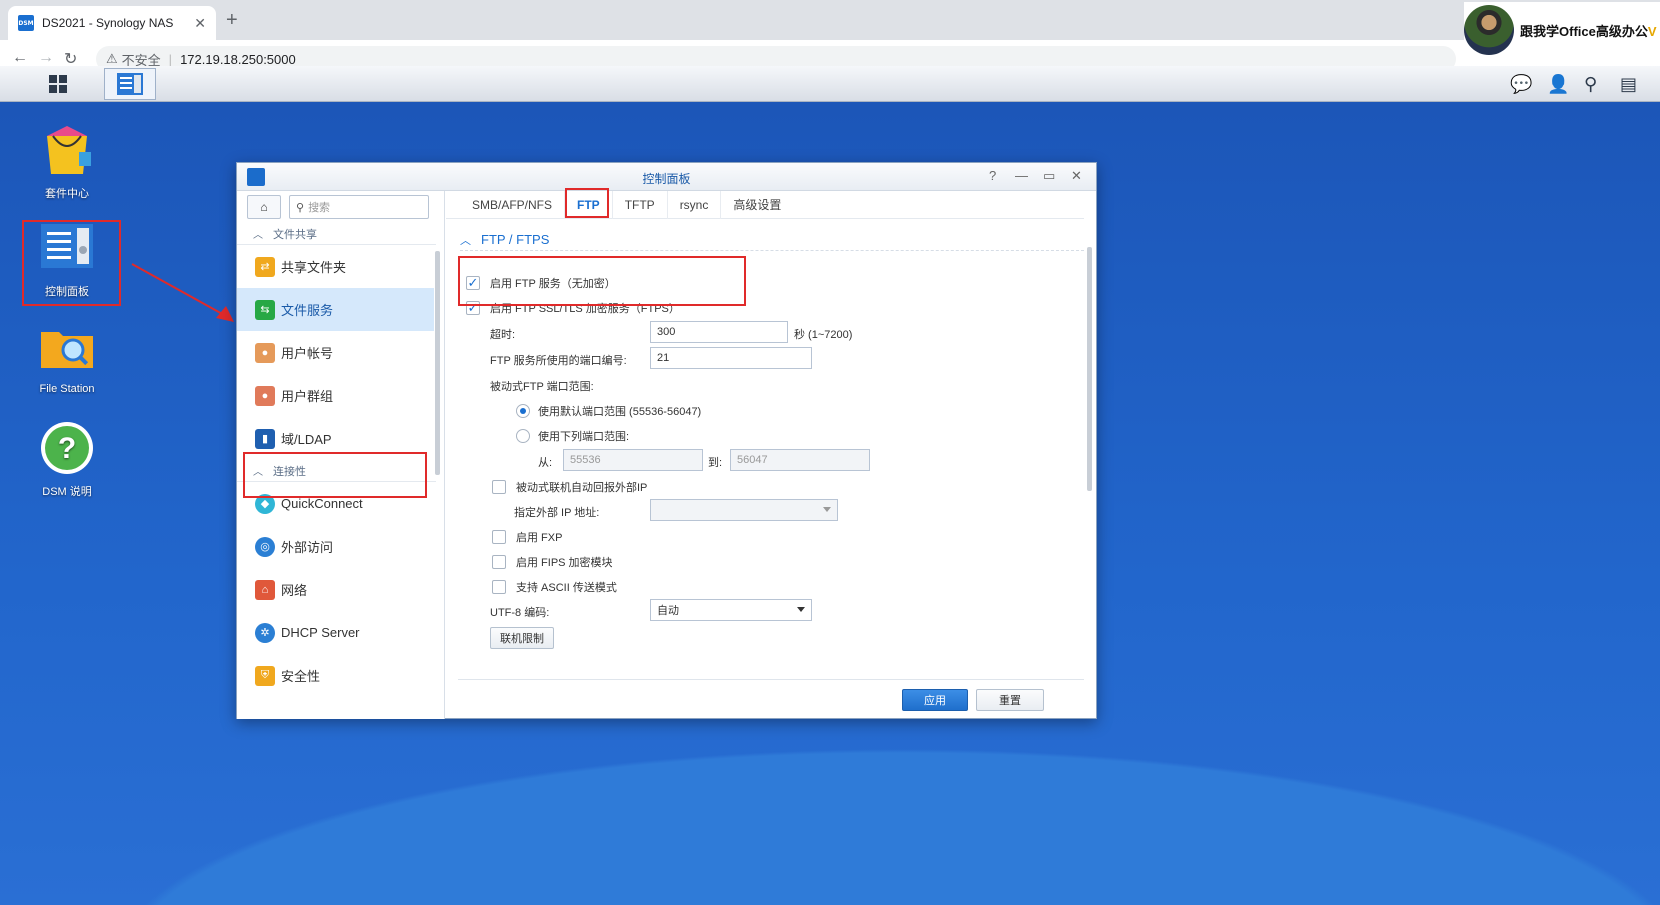 The width and height of the screenshot is (1660, 905). I want to click on taskbar-control-panel-button, so click(130, 84).